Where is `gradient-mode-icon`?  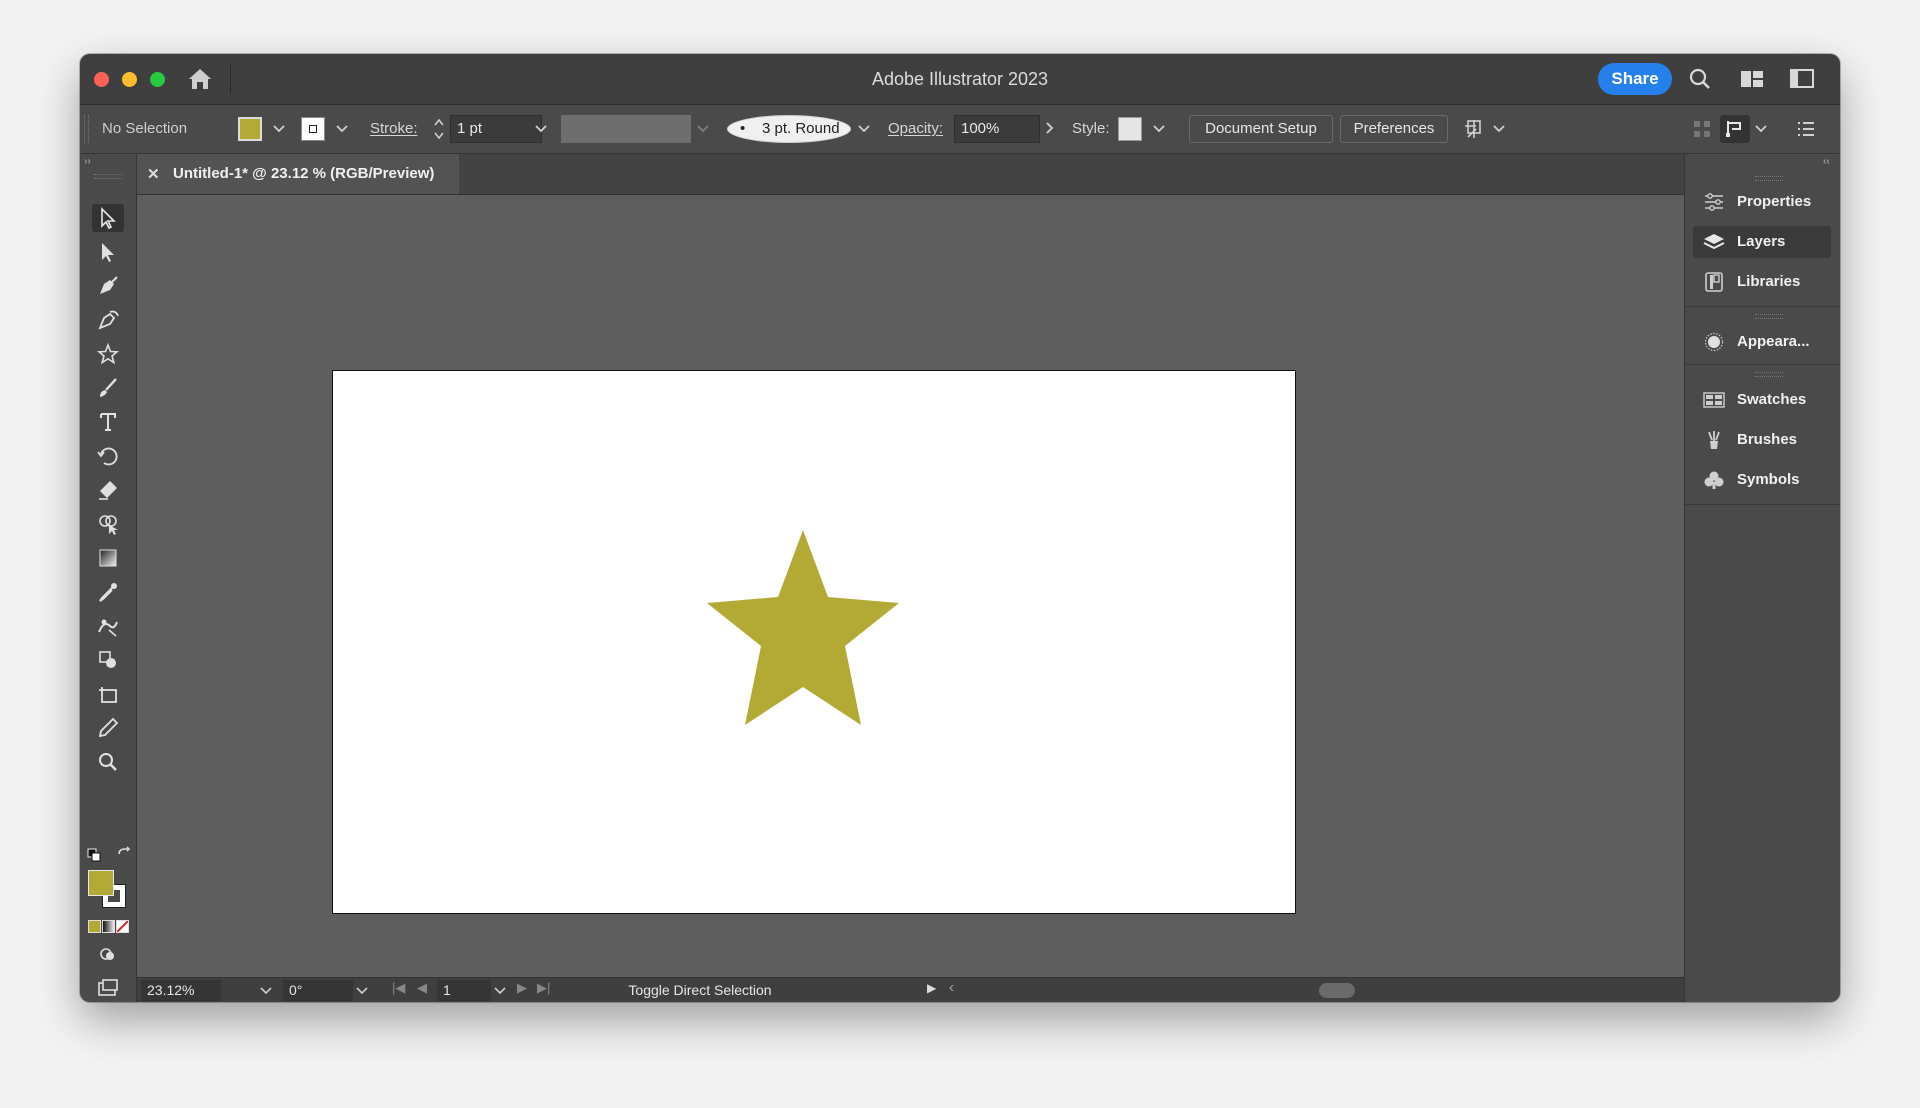
gradient-mode-icon is located at coordinates (108, 926).